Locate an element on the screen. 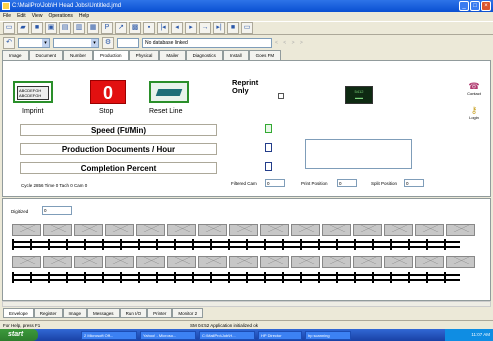  task-hp-director: HP Director is located at coordinates (280, 335).